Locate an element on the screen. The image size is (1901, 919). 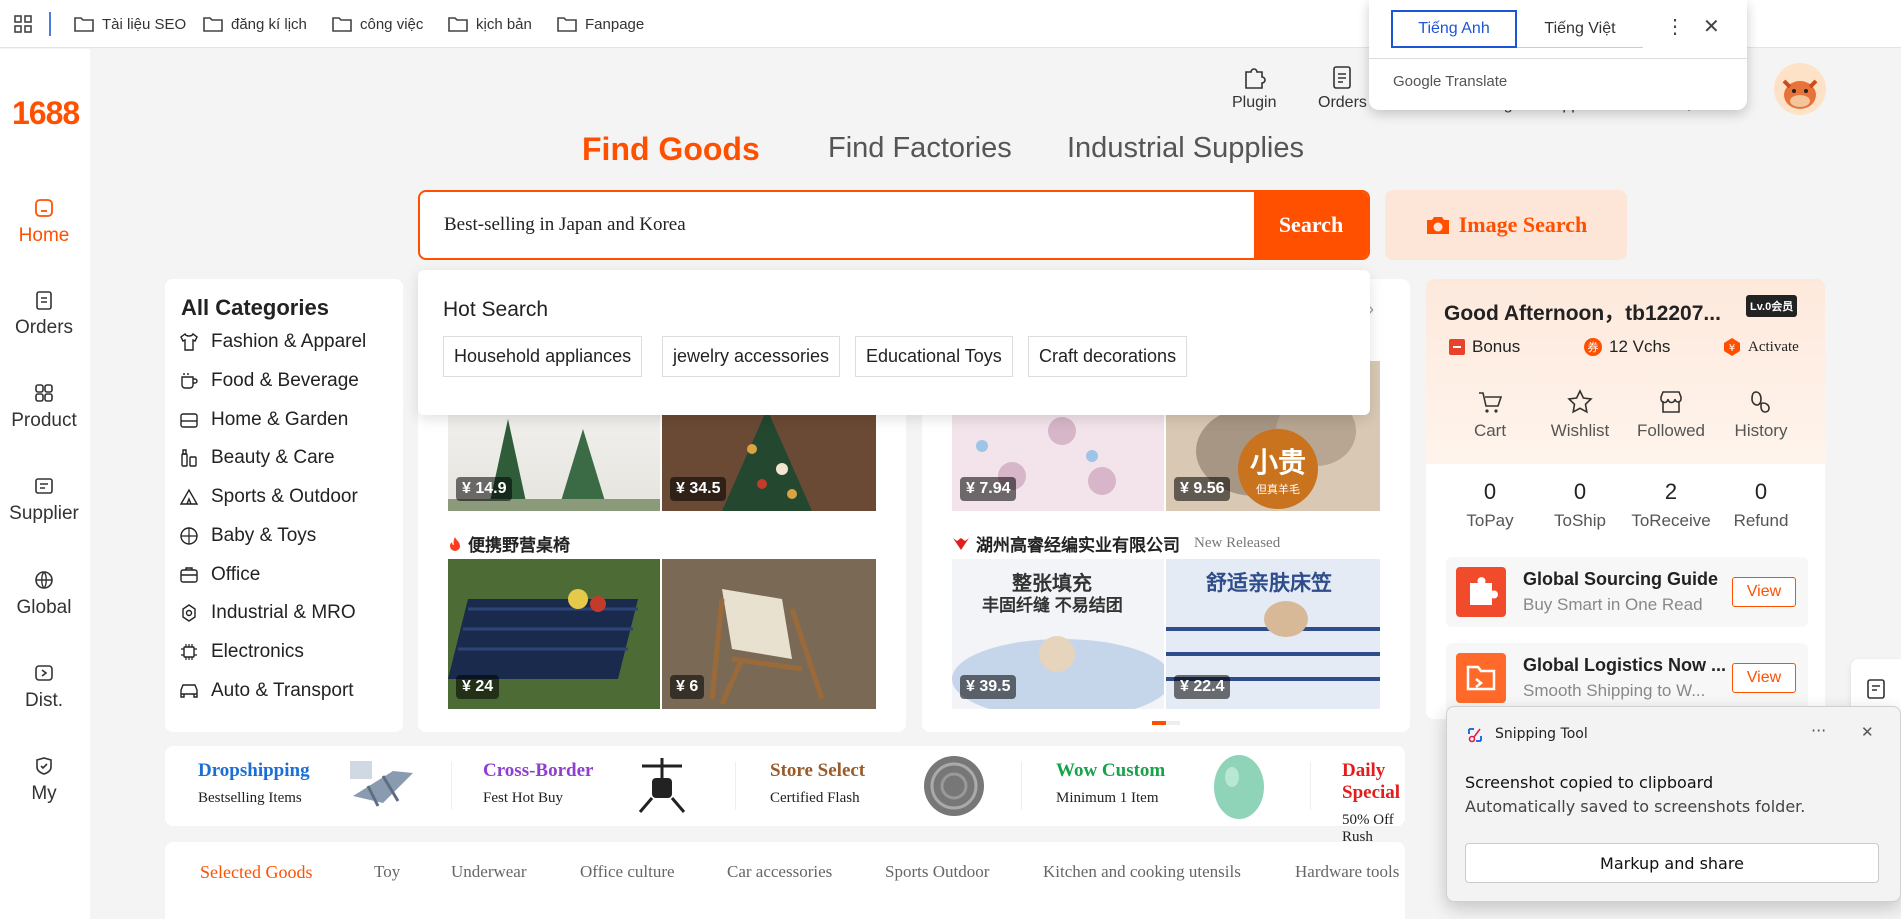
bookmark-label: Fanpage is located at coordinates (615, 24).